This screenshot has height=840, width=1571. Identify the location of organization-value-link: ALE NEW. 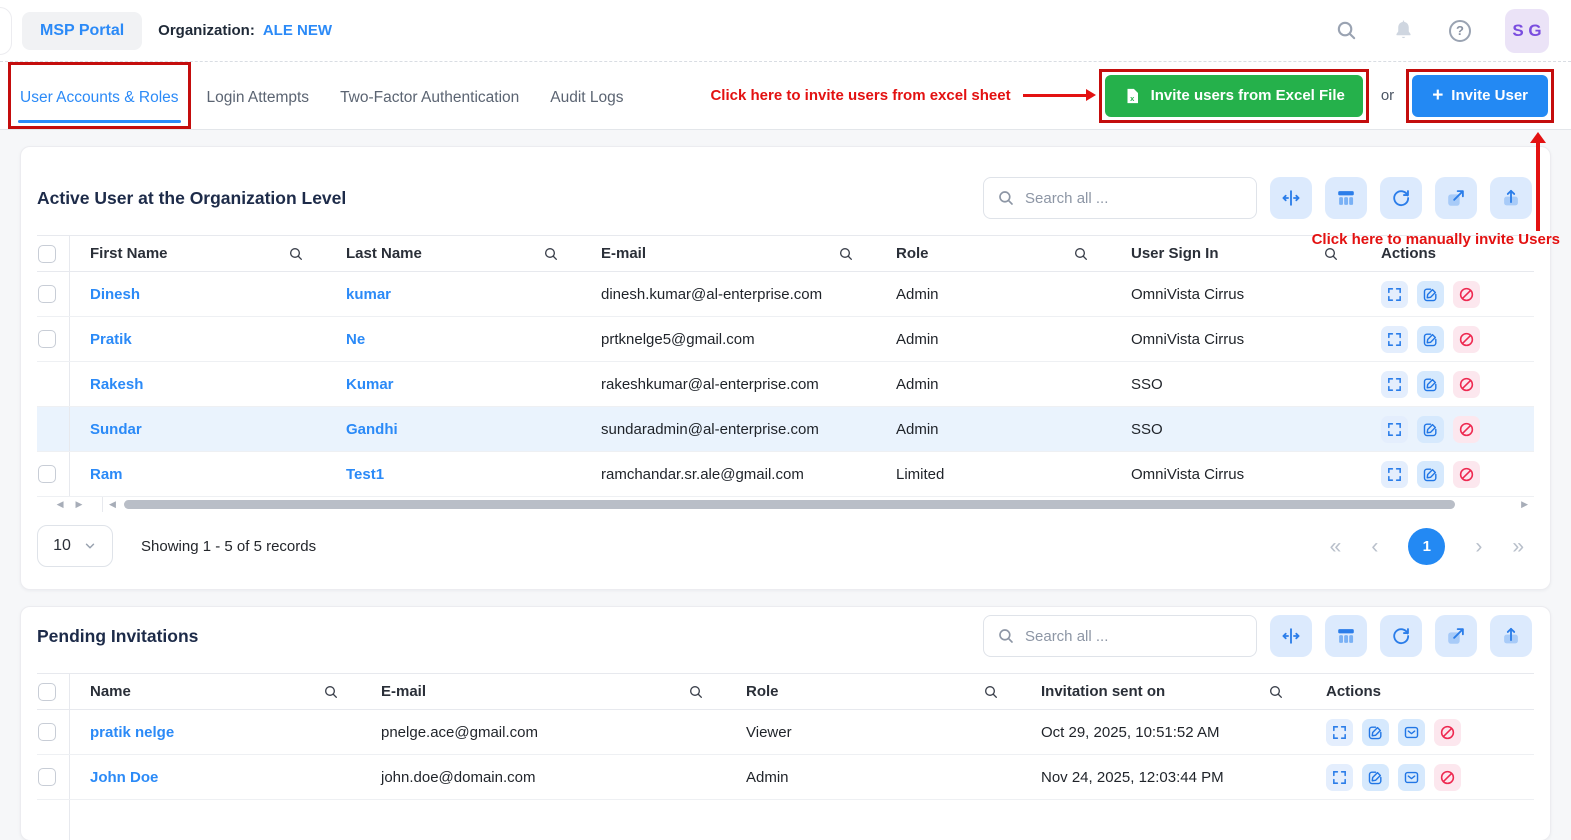
(297, 30).